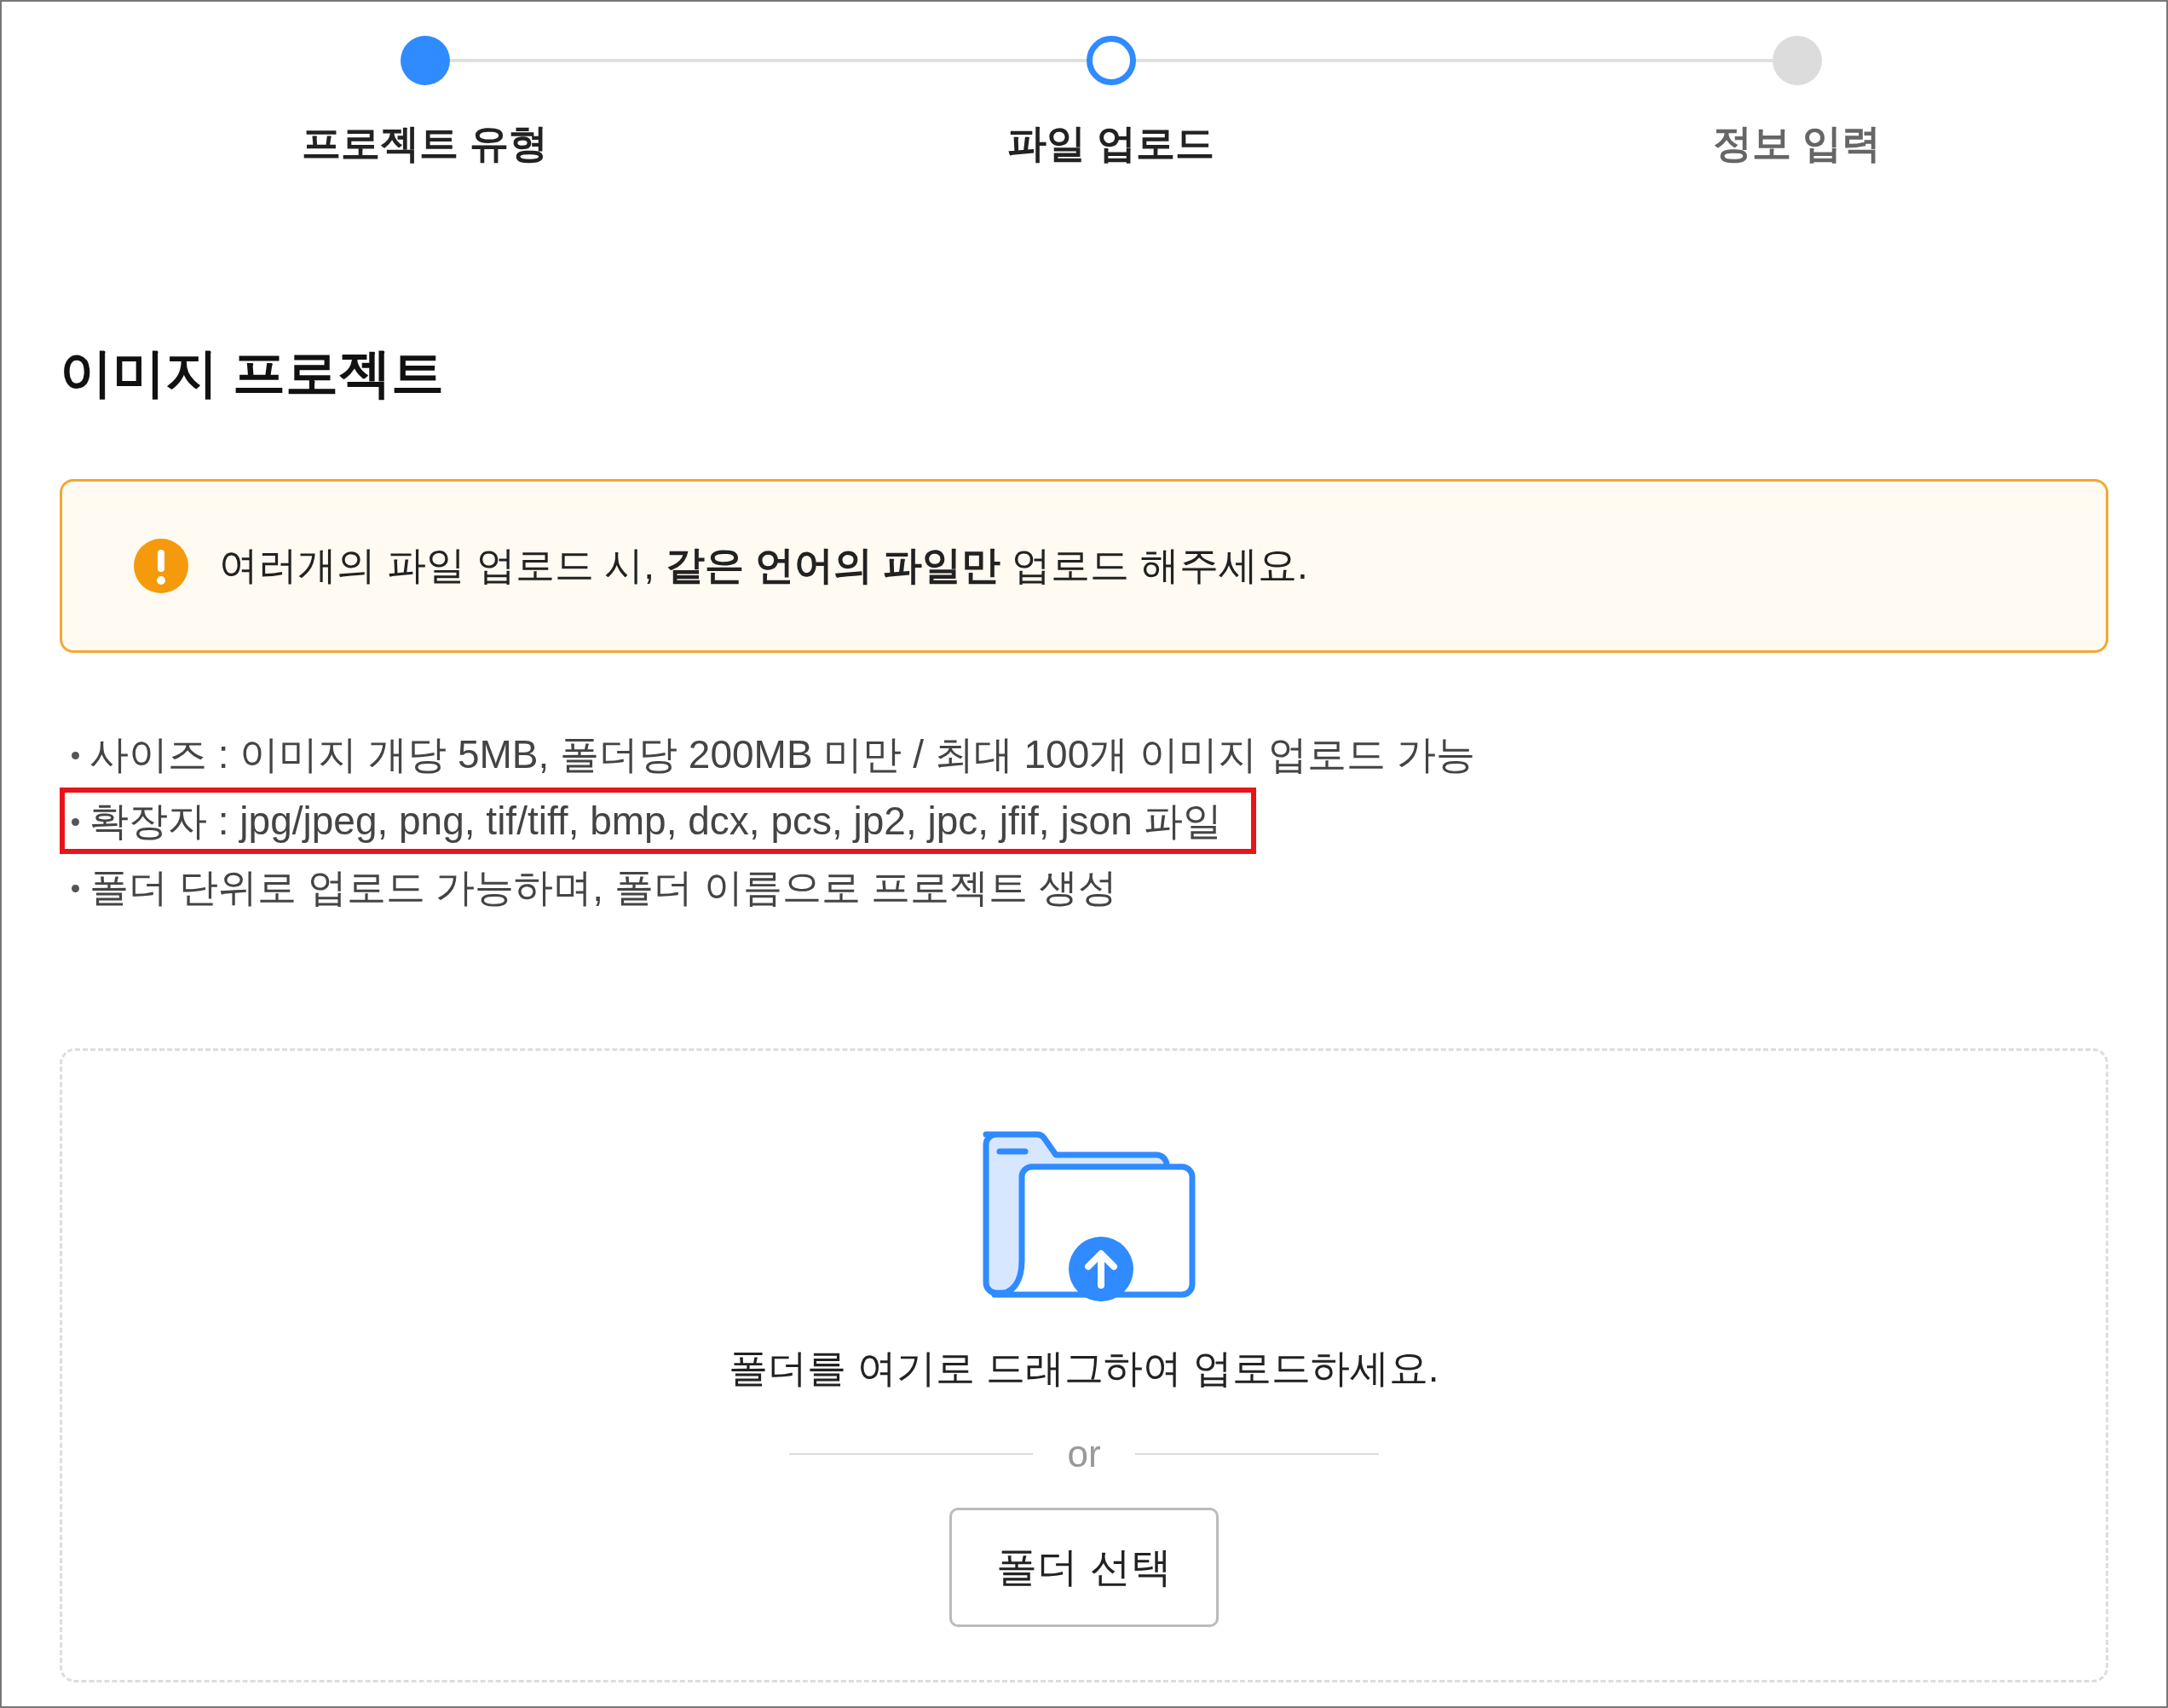  What do you see at coordinates (1111, 143) in the screenshot?
I see `step-label: 파일 업로드` at bounding box center [1111, 143].